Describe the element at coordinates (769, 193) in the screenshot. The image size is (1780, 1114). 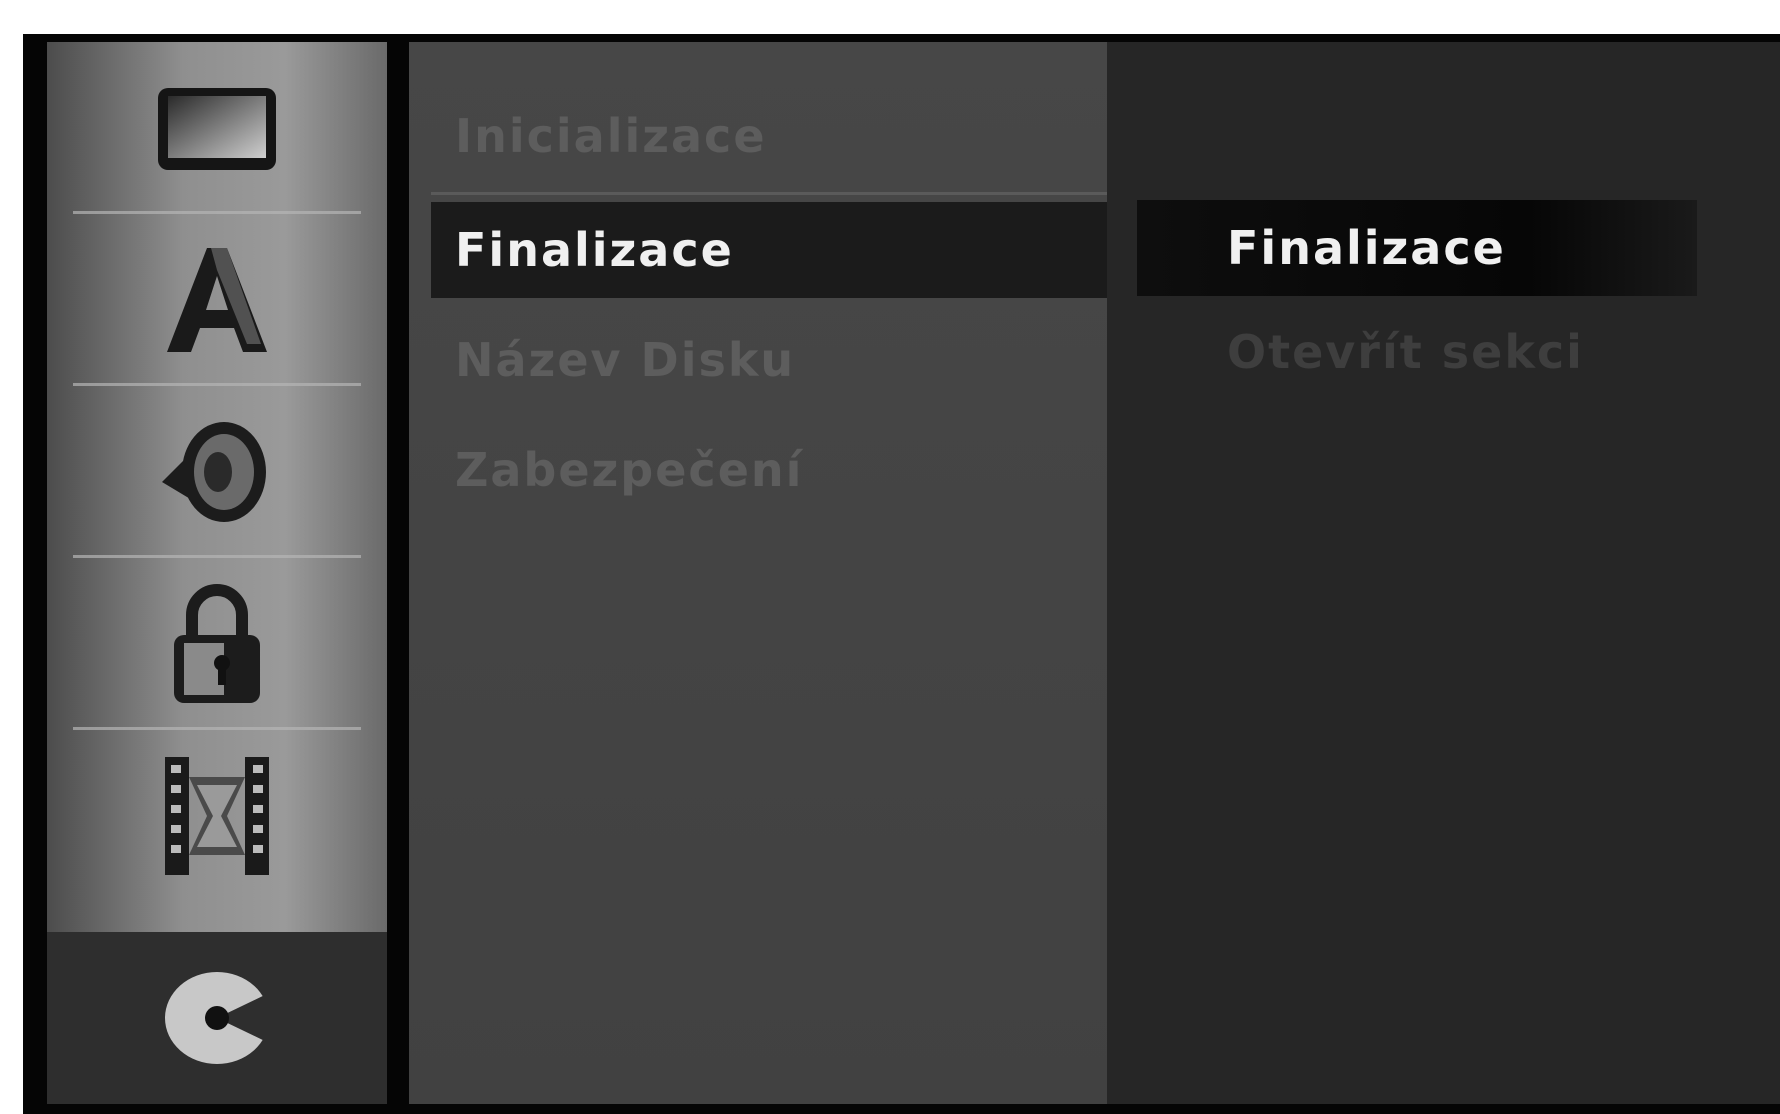
I see `menu-divider` at that location.